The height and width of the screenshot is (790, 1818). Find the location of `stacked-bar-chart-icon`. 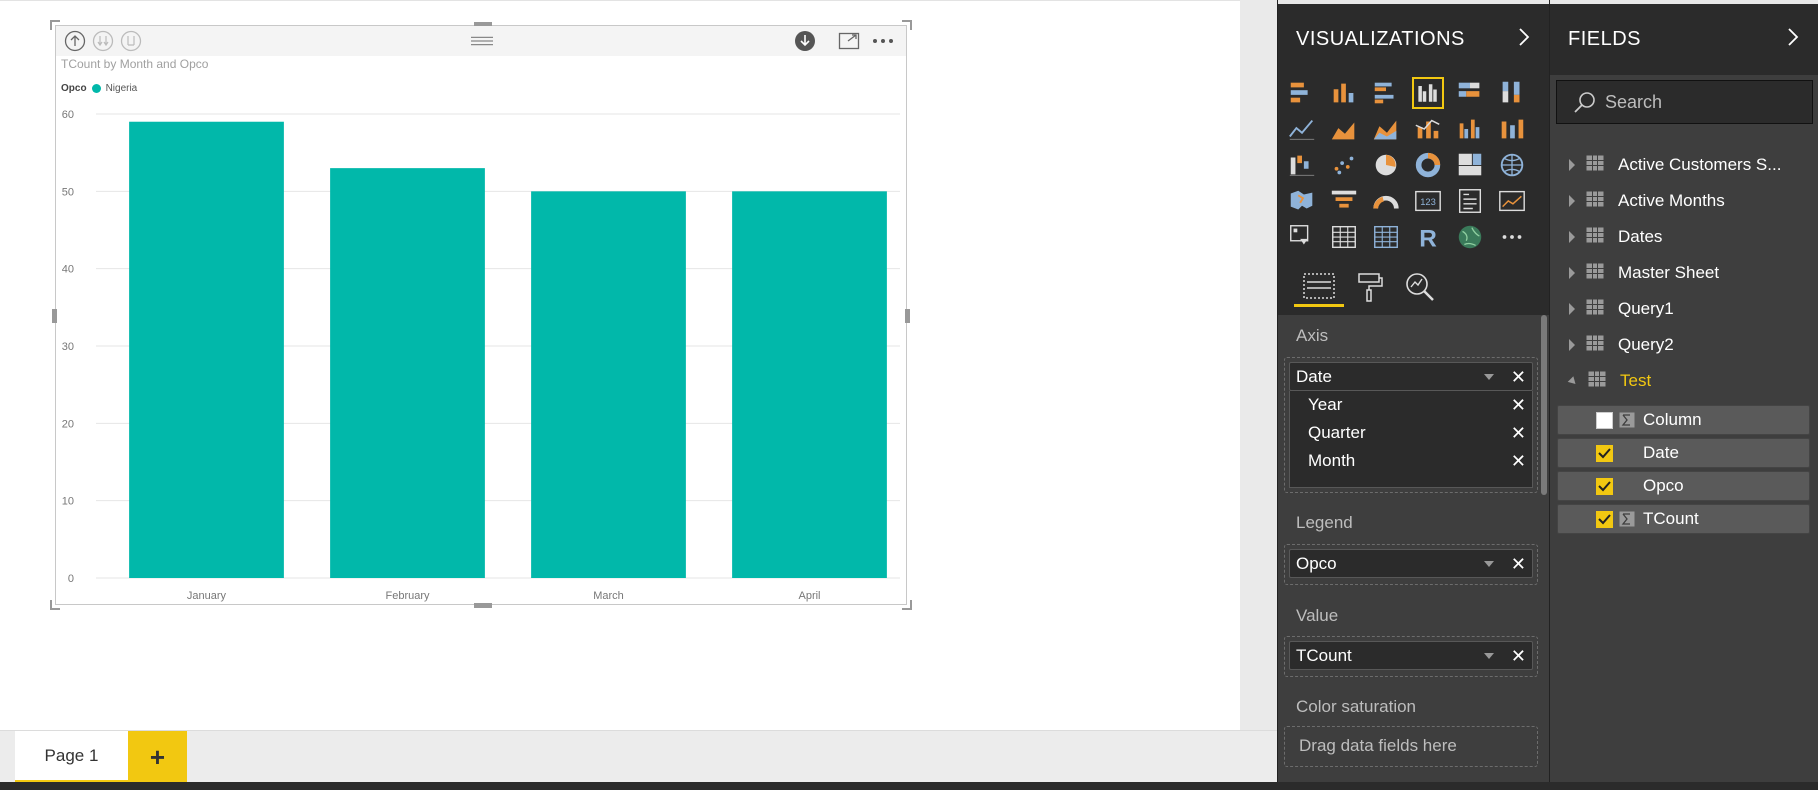

stacked-bar-chart-icon is located at coordinates (1302, 93).